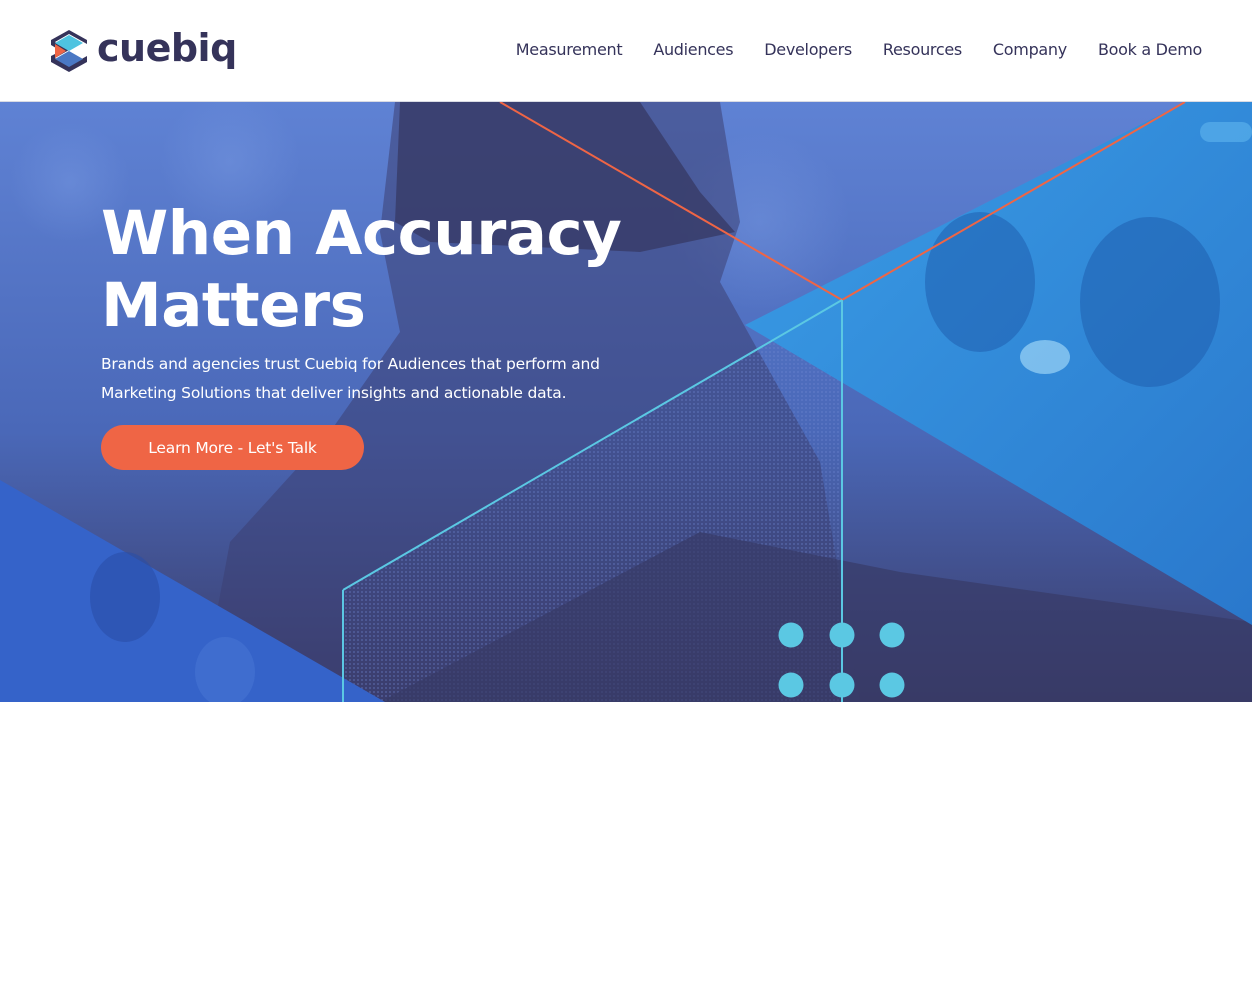 The width and height of the screenshot is (1252, 1000). What do you see at coordinates (167, 48) in the screenshot?
I see `logo-wordmark: cuebiq` at bounding box center [167, 48].